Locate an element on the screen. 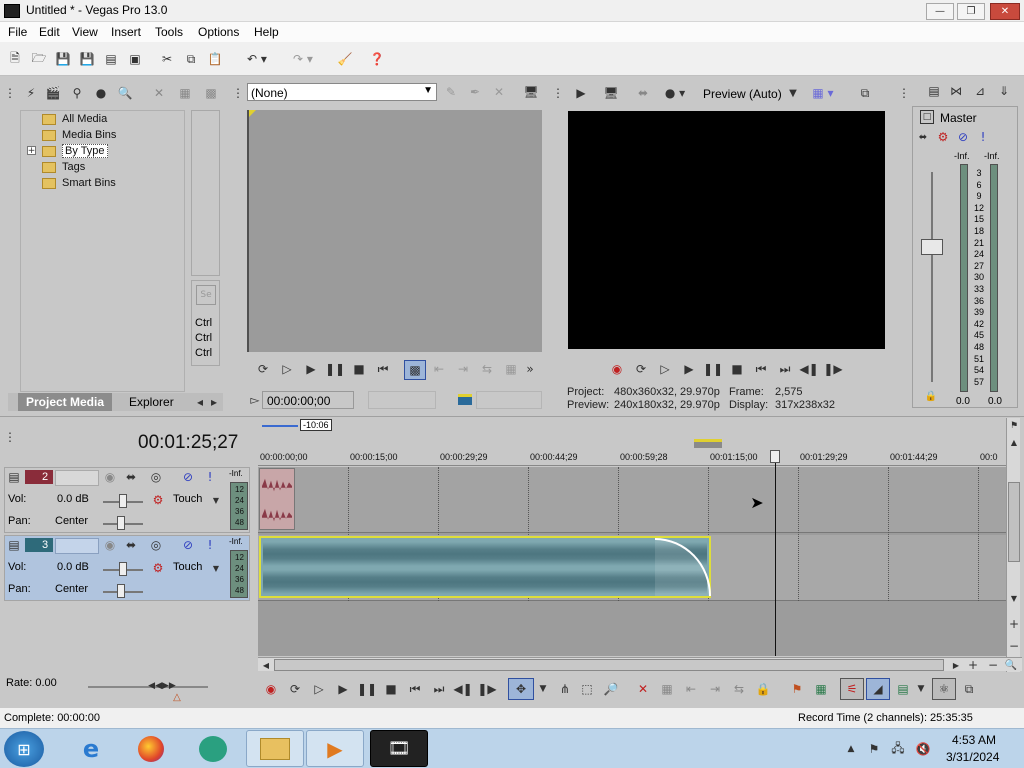  action-center-flag-icon: ⚑ is located at coordinates (874, 749).